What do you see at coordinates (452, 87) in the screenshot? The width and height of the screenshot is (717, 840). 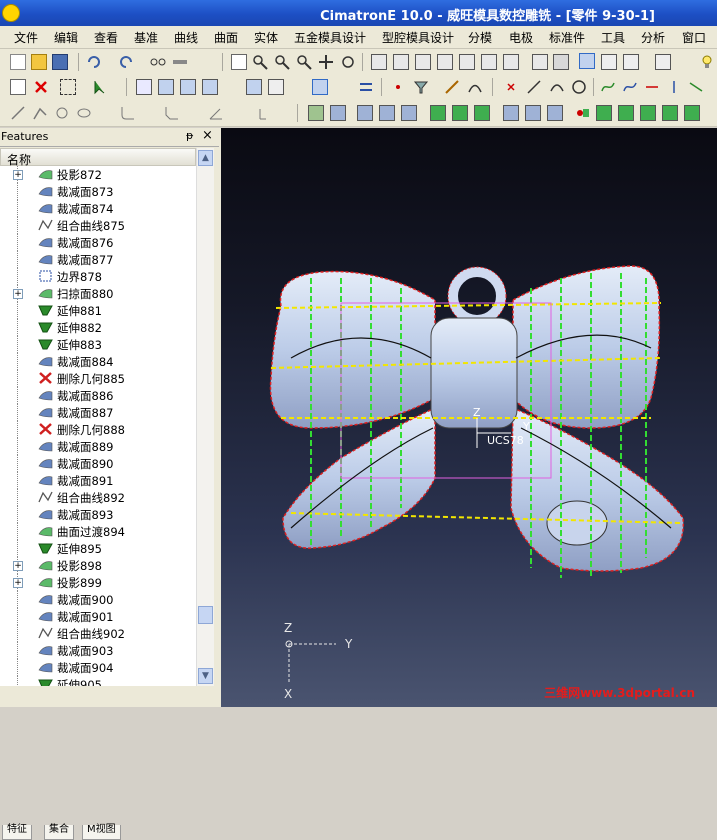 I see `sketch-icon` at bounding box center [452, 87].